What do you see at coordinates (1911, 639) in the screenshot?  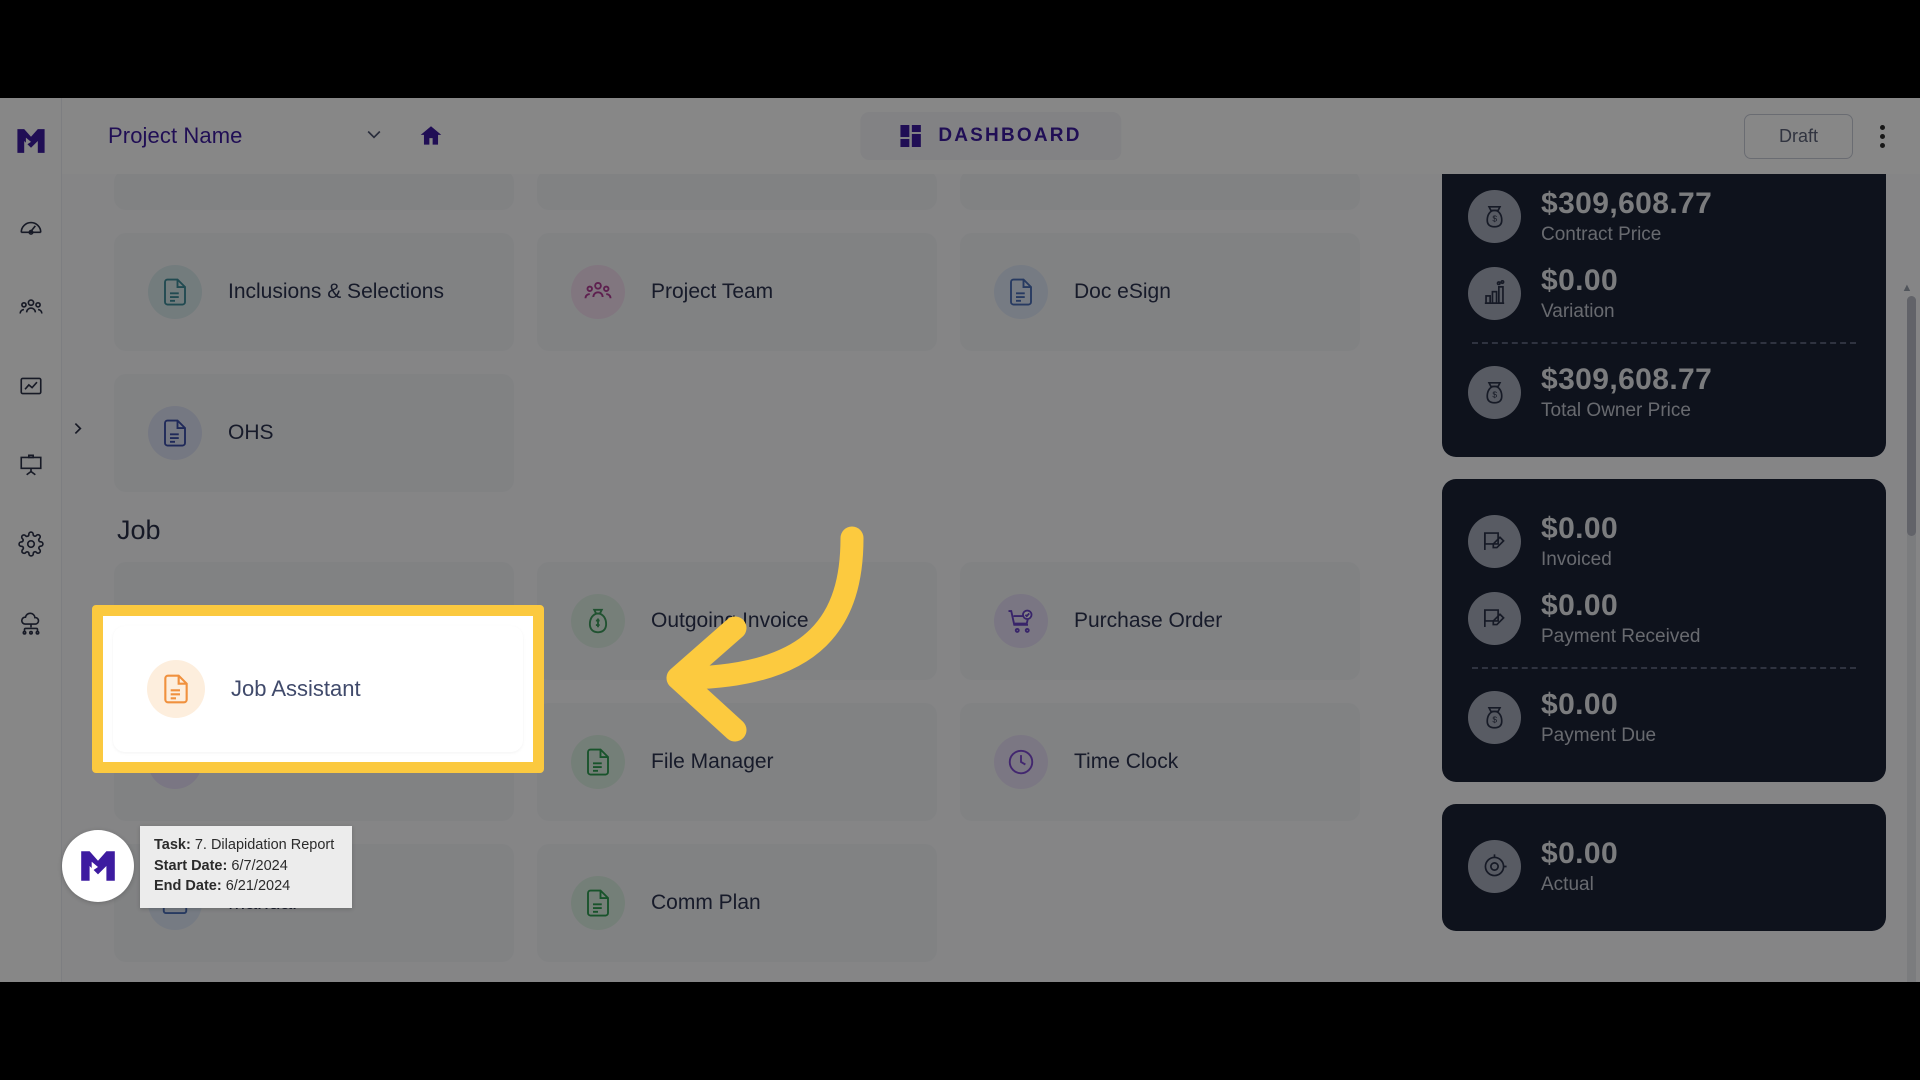 I see `vertical-scrollbar` at bounding box center [1911, 639].